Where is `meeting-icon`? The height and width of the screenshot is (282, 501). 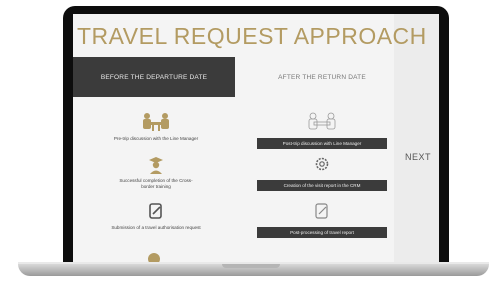
meeting-icon is located at coordinates (156, 122).